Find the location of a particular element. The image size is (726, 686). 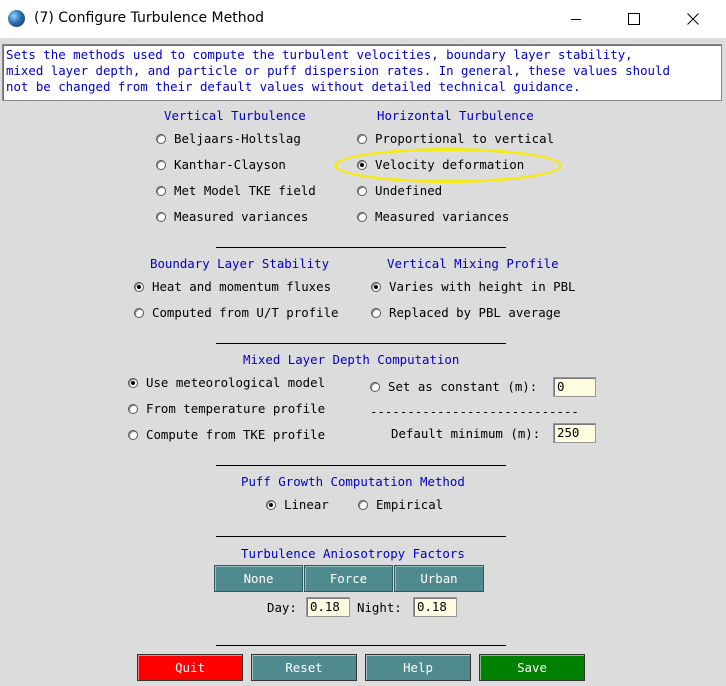

mld-option-tke: Compute from TKE profile is located at coordinates (226, 434).